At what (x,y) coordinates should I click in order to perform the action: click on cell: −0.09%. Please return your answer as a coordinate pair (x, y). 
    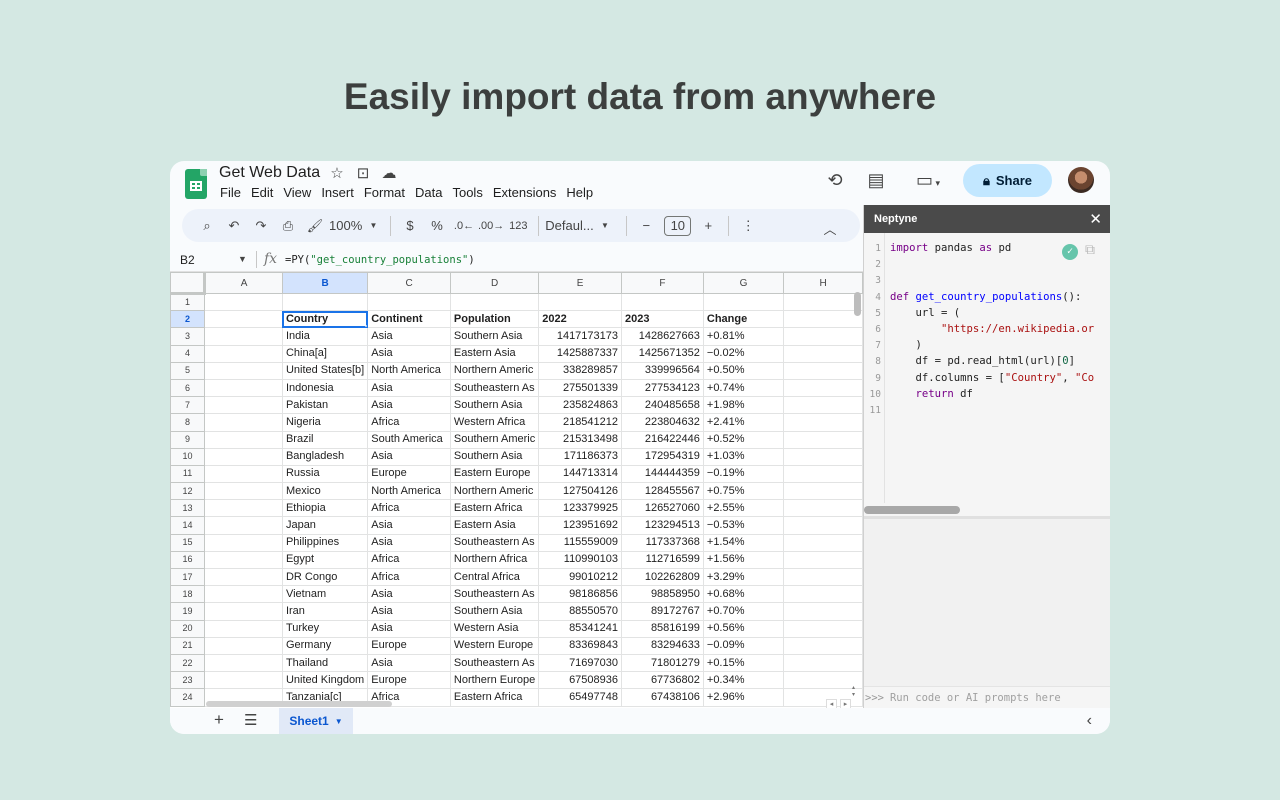
    Looking at the image, I should click on (743, 645).